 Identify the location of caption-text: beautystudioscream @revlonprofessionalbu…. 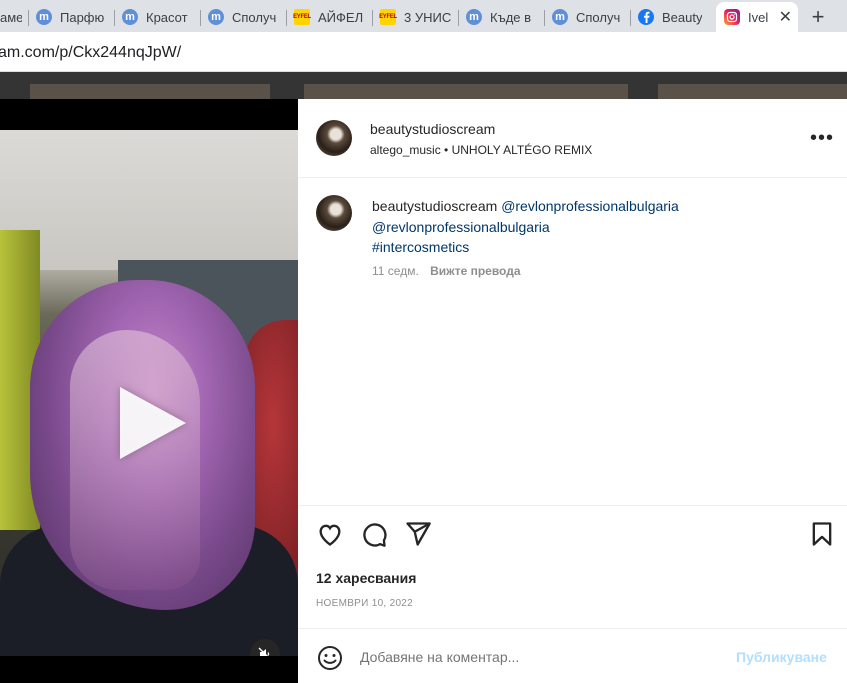
(592, 227).